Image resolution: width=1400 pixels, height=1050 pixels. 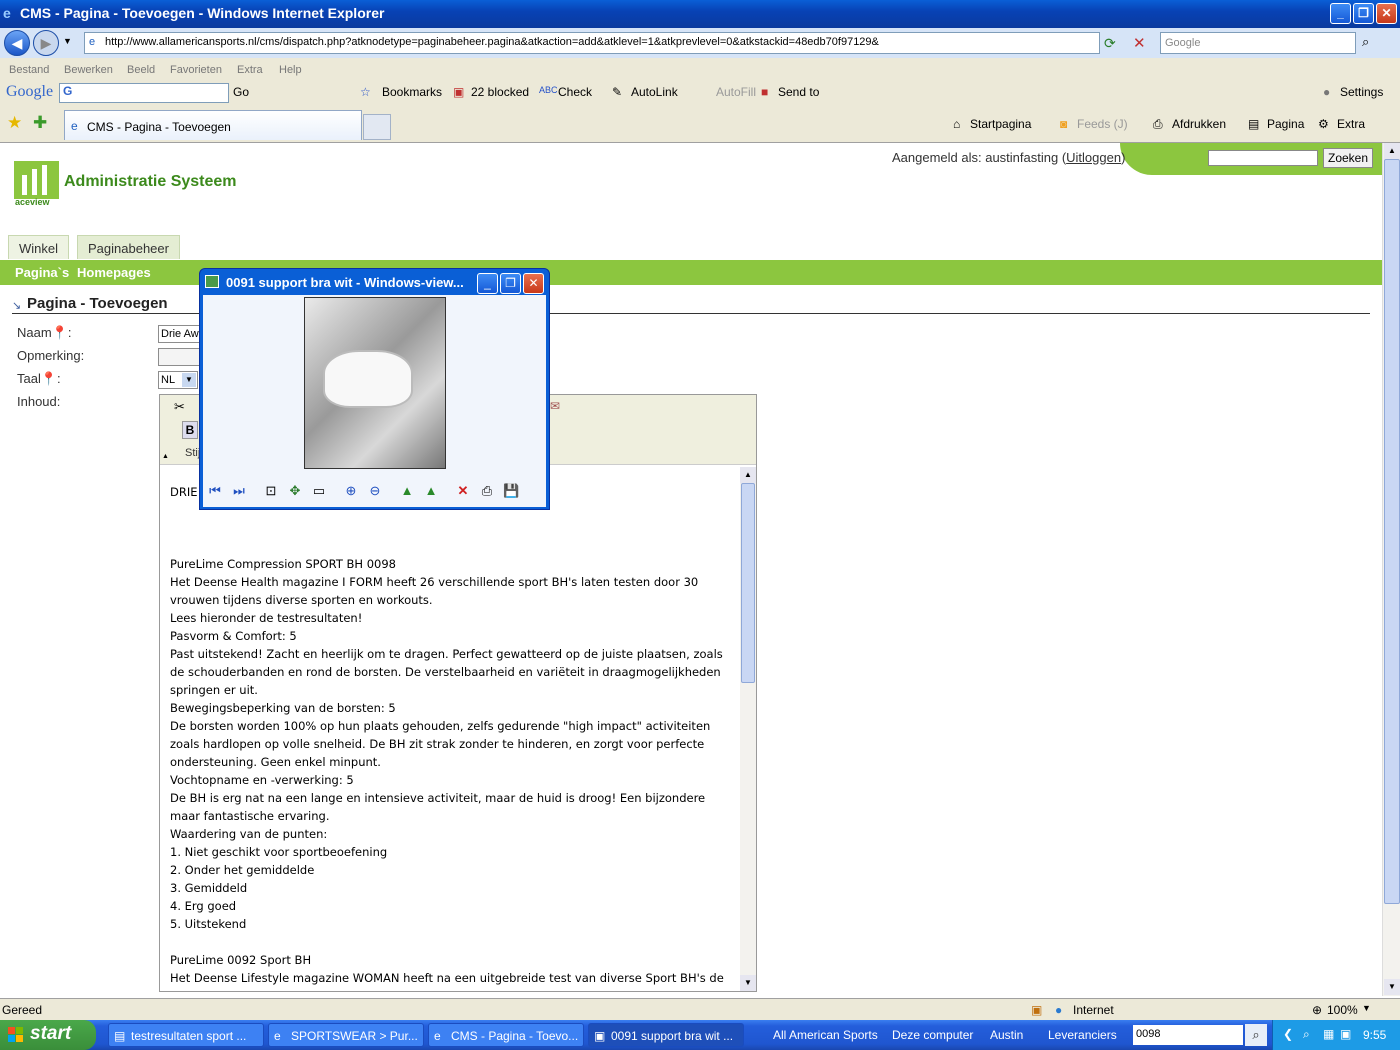 I want to click on style-dropdown: Stij, so click(x=192, y=453).